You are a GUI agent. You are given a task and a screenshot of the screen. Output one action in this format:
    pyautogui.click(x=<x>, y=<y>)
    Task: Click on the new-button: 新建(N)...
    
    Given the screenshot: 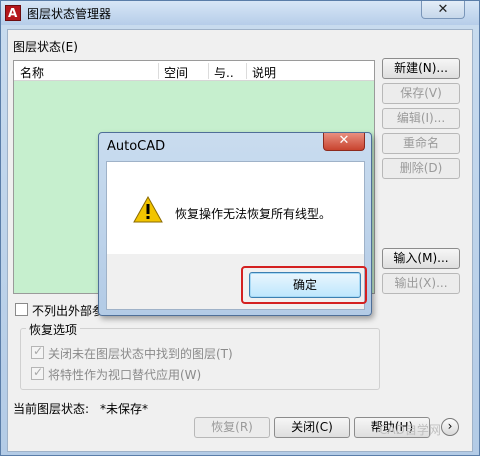 What is the action you would take?
    pyautogui.click(x=421, y=68)
    